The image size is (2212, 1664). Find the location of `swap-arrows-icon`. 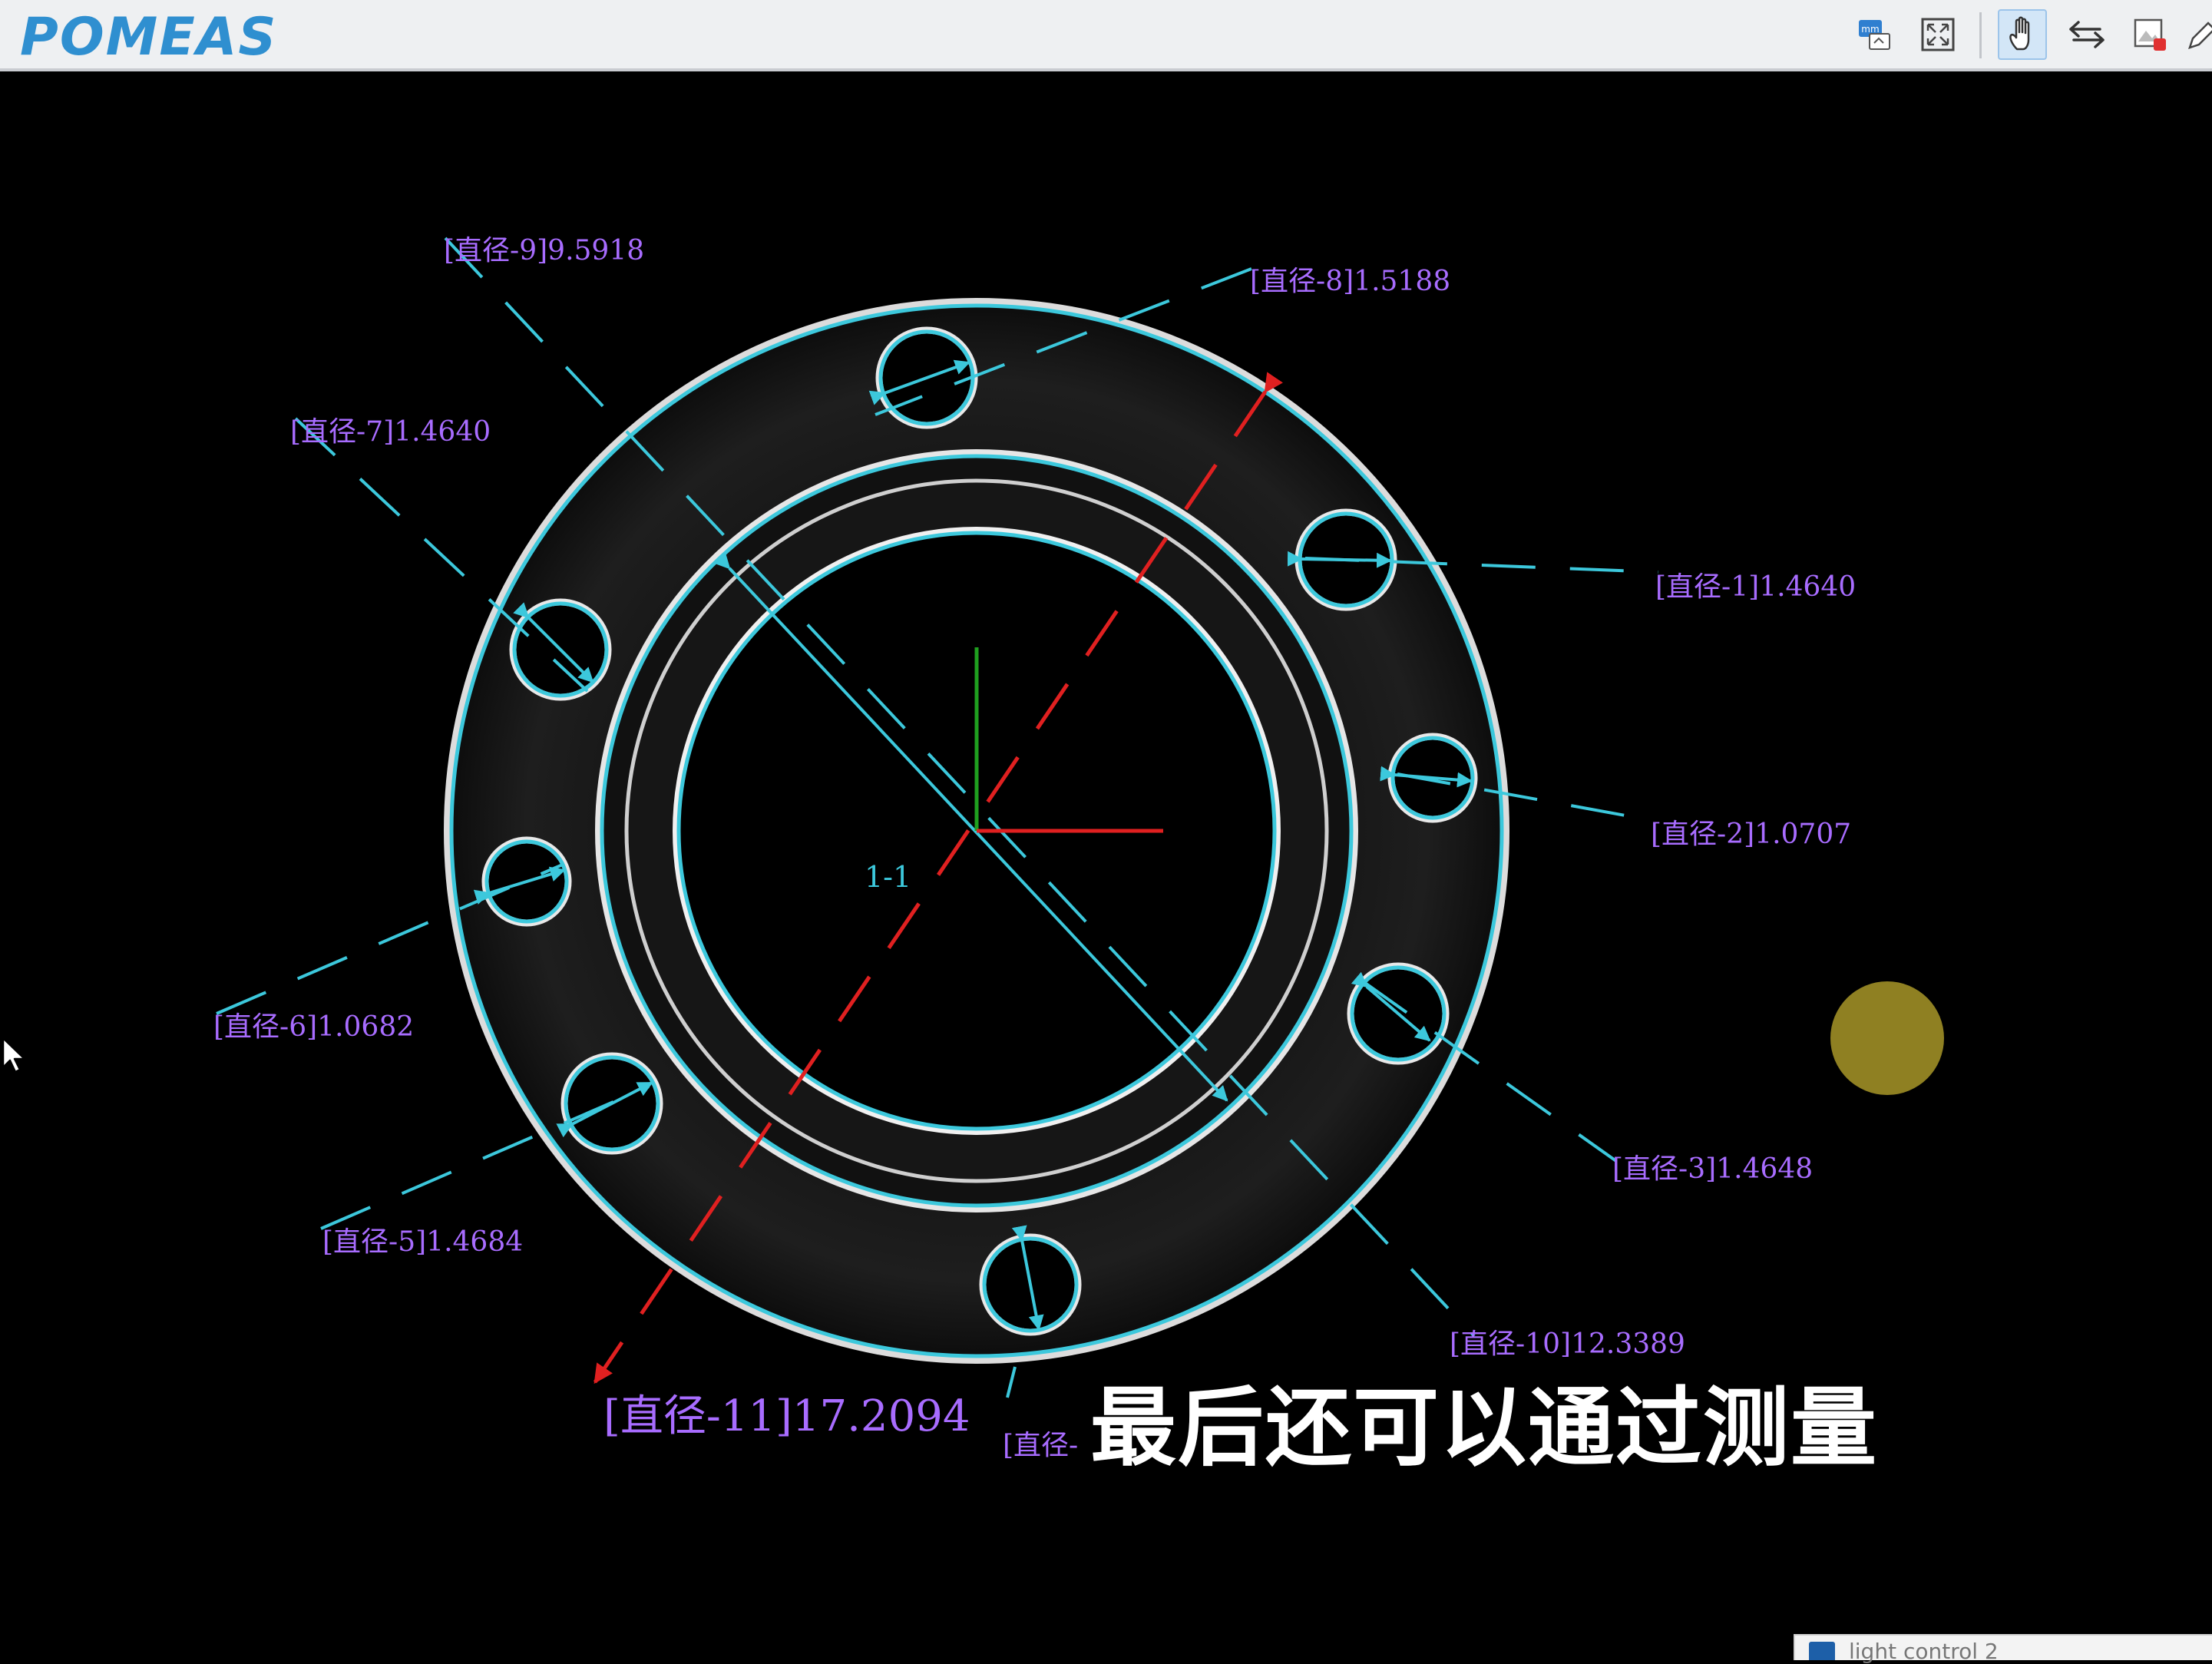

swap-arrows-icon is located at coordinates (2087, 34).